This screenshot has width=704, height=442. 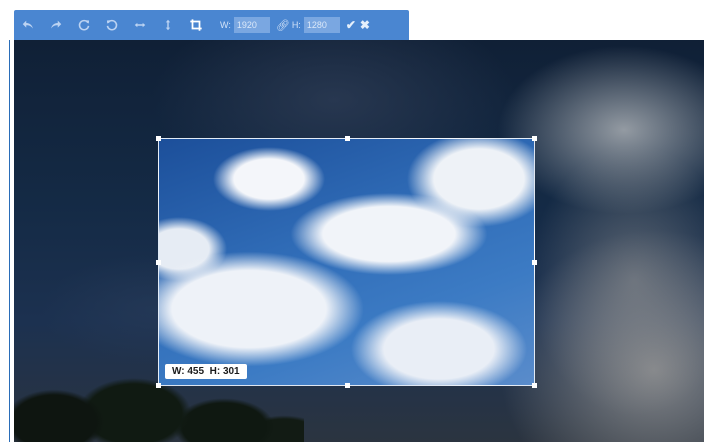 What do you see at coordinates (158, 262) in the screenshot?
I see `crop-handle-left` at bounding box center [158, 262].